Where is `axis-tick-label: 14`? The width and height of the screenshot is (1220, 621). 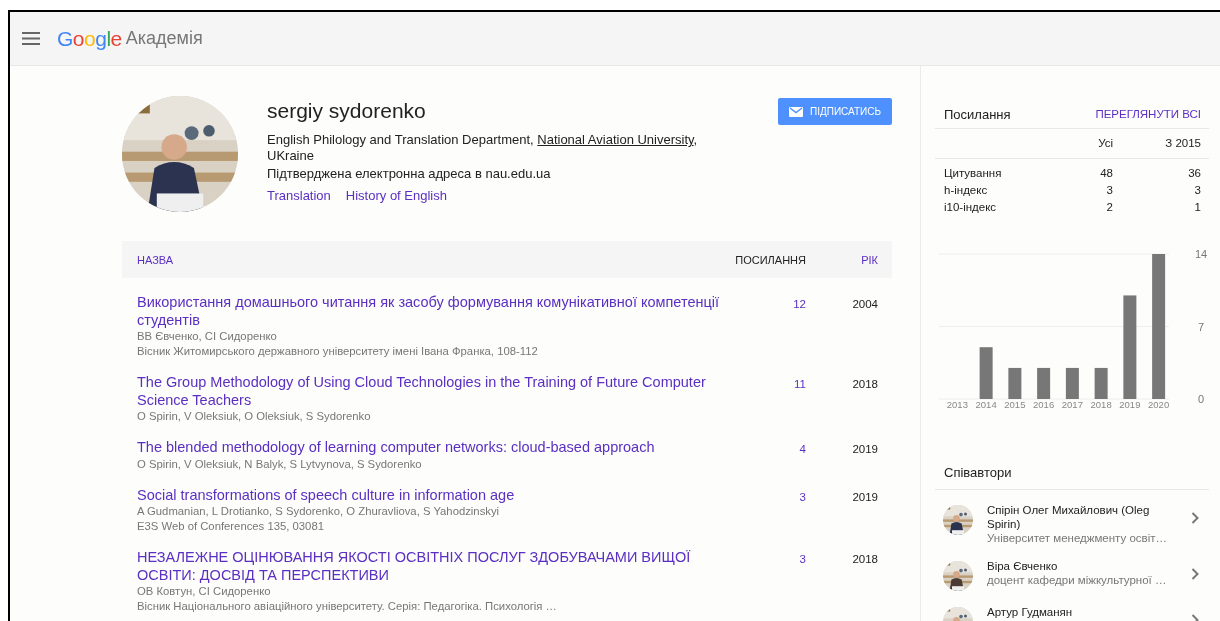 axis-tick-label: 14 is located at coordinates (1201, 254).